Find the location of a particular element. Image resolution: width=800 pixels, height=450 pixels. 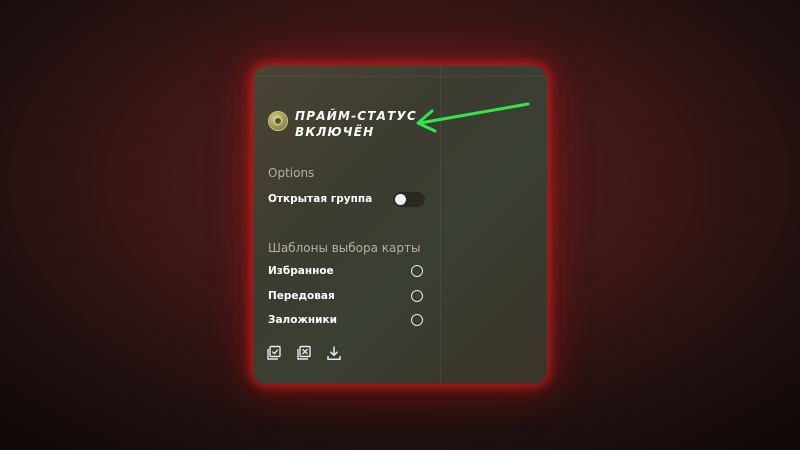

prime-status-line1: ПРАЙМ-СТАТУС is located at coordinates (356, 116).